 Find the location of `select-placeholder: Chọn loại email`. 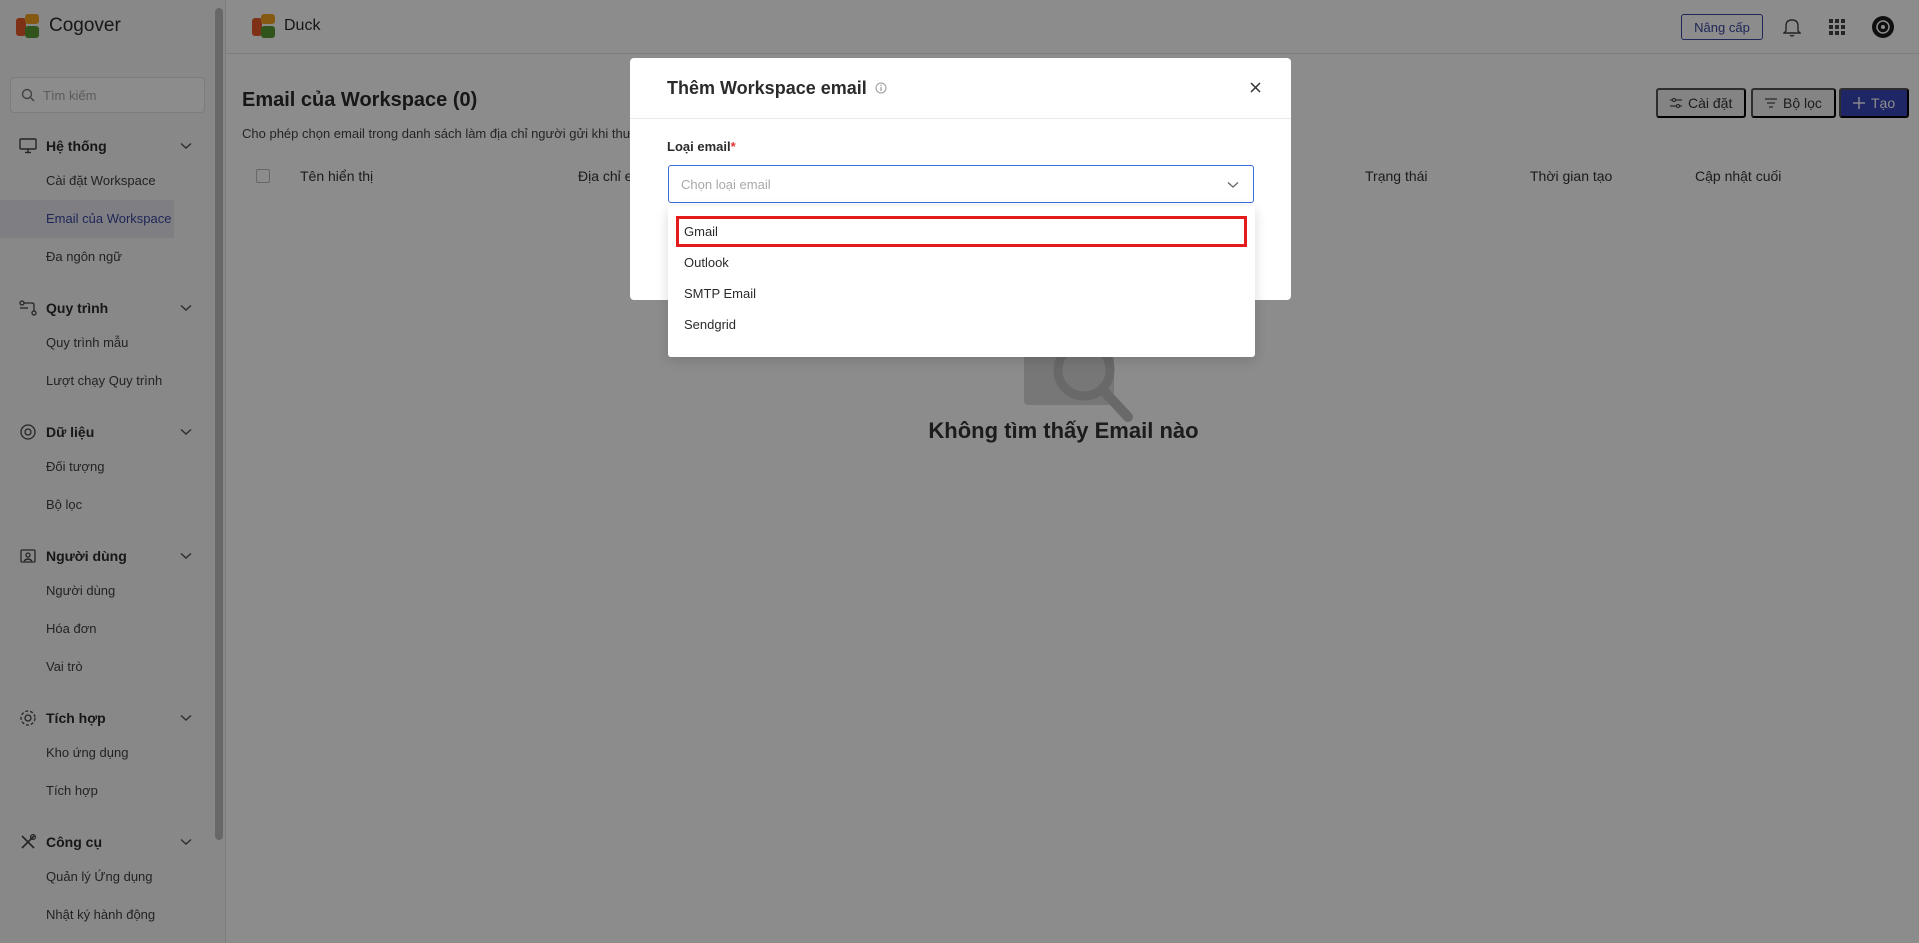

select-placeholder: Chọn loại email is located at coordinates (726, 184).